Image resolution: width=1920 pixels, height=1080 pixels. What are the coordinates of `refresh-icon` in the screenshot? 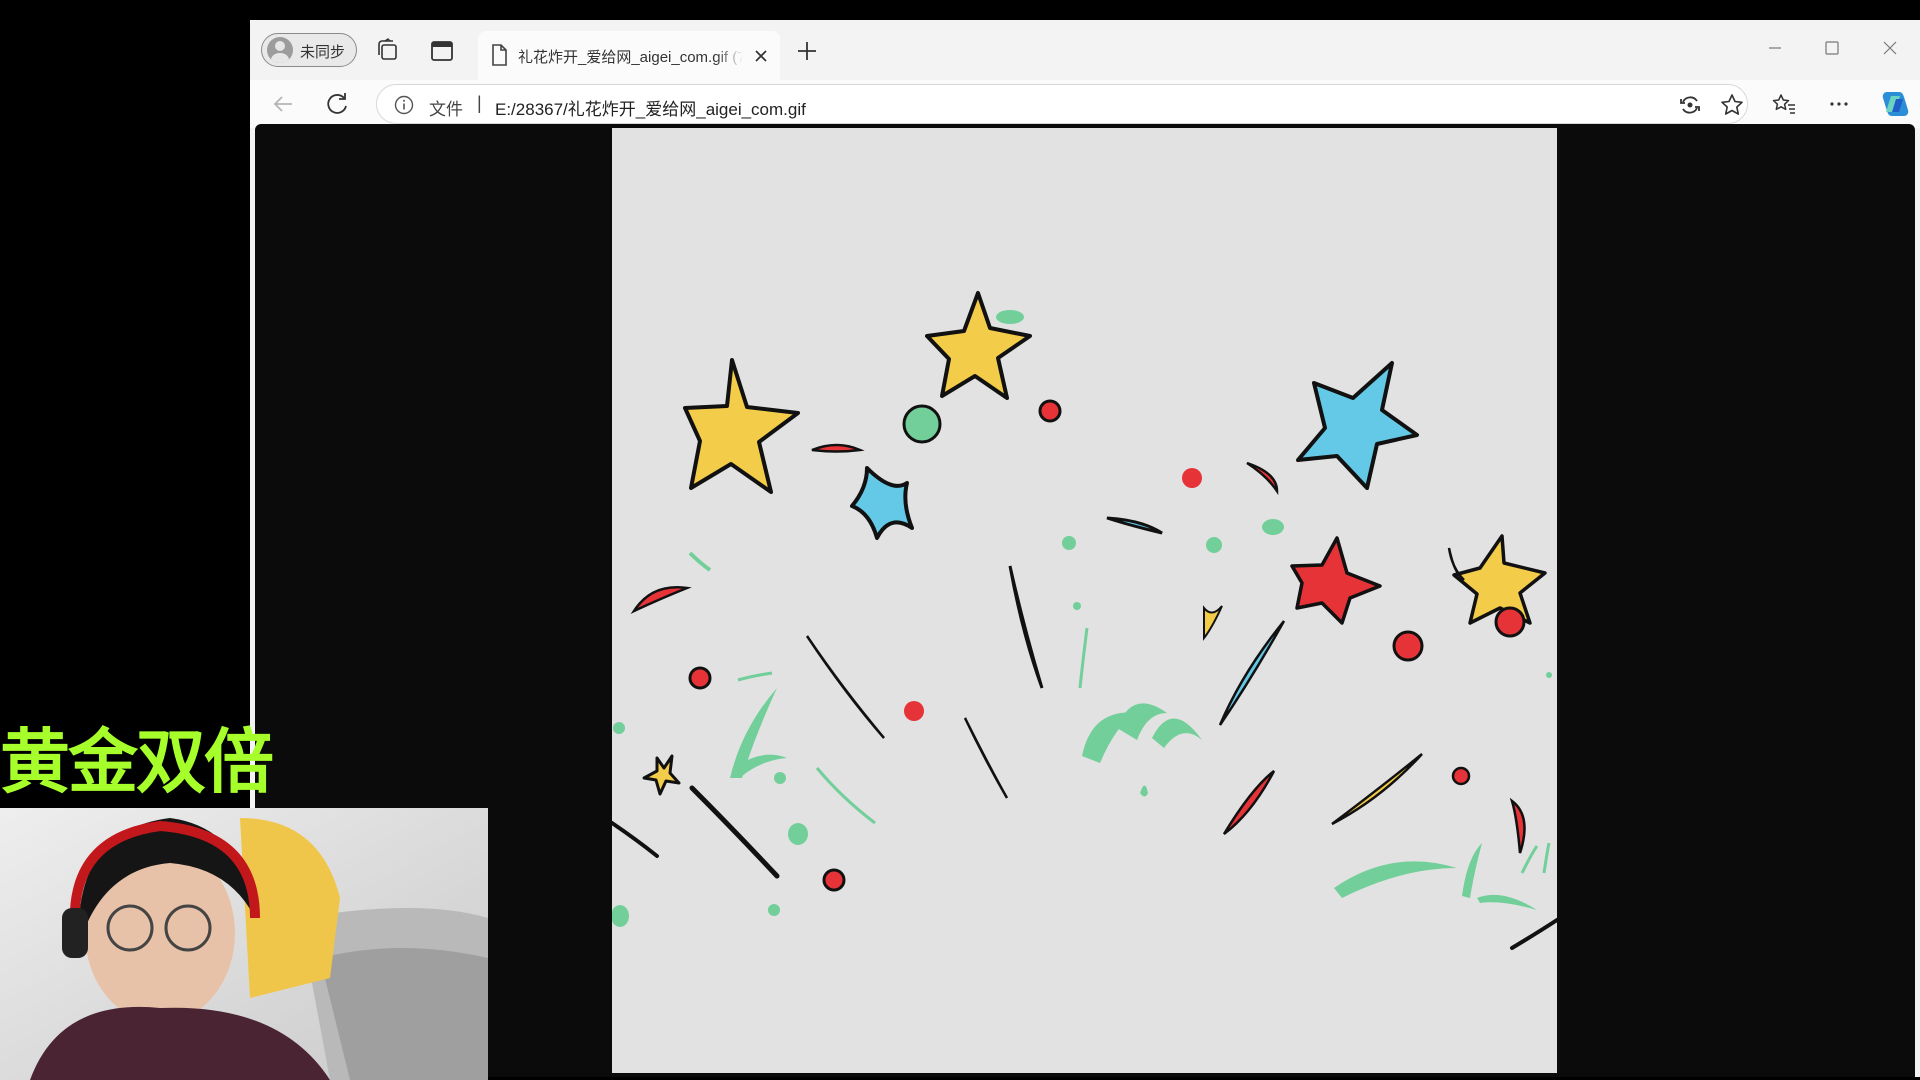 It's located at (337, 104).